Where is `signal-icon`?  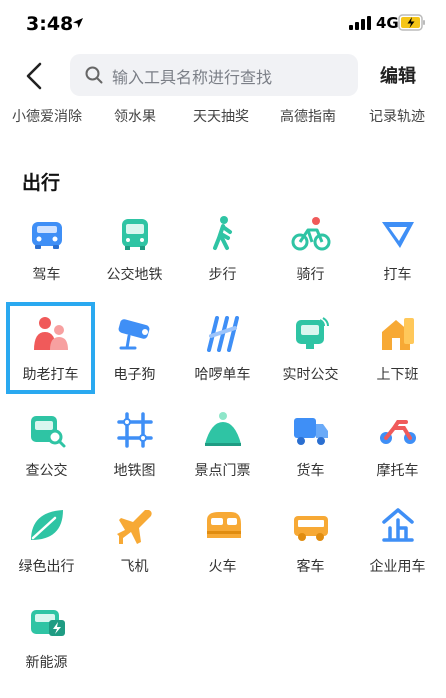
signal-icon is located at coordinates (360, 23).